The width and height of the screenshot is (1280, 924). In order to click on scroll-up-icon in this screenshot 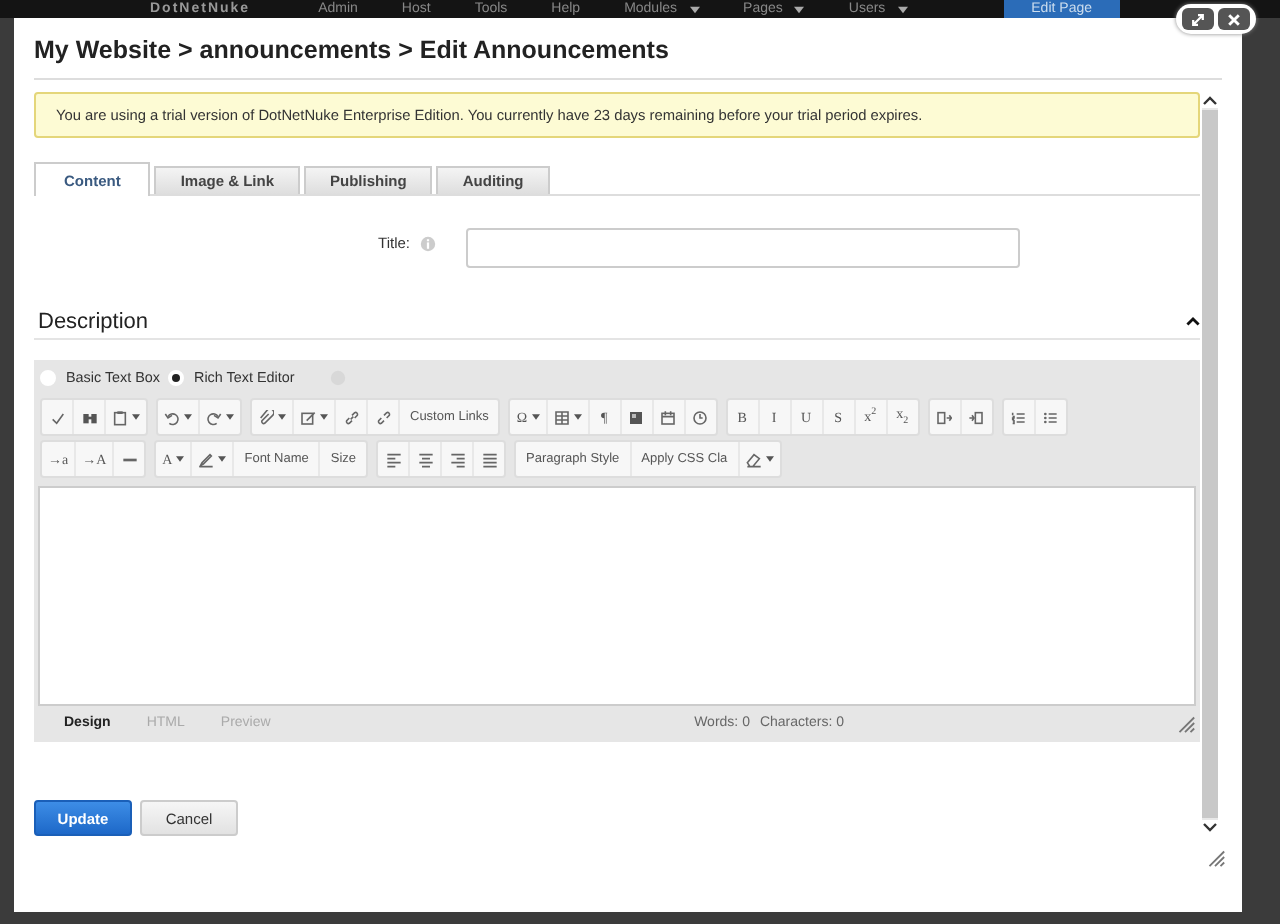, I will do `click(1210, 100)`.